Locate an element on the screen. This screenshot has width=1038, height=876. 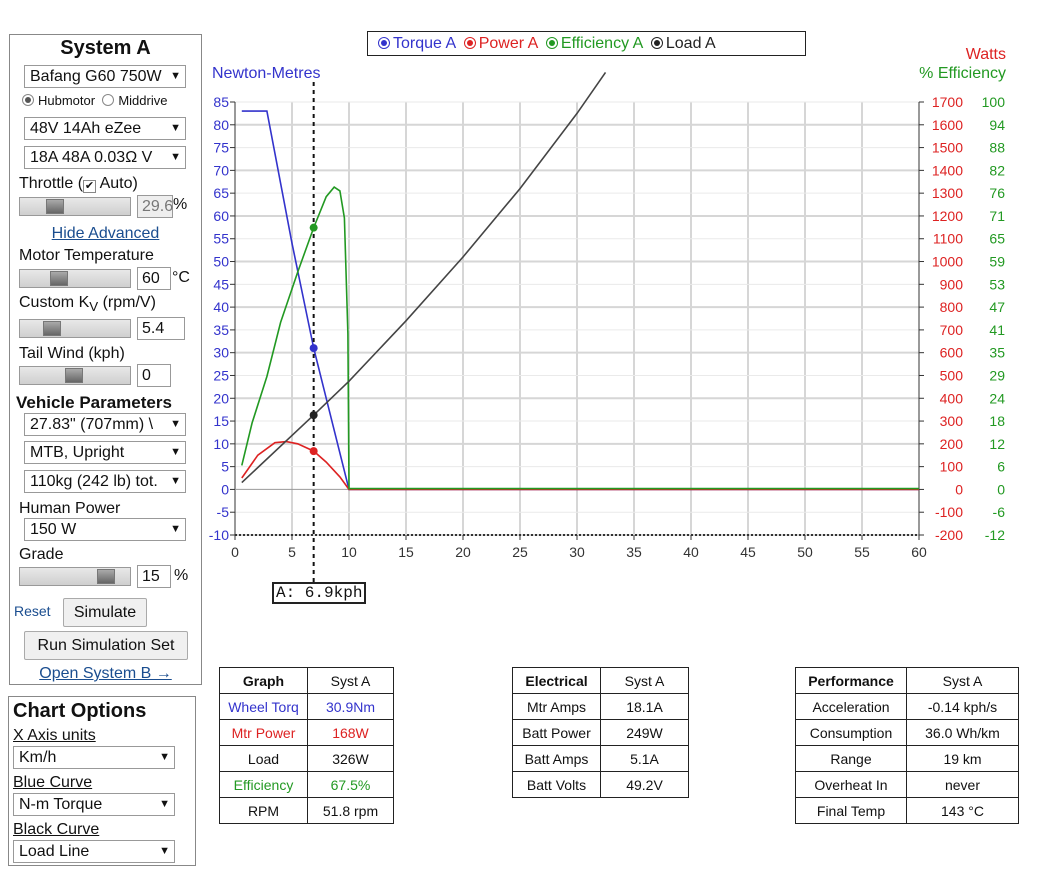
table-cell-label: Efficiency is located at coordinates (263, 784).